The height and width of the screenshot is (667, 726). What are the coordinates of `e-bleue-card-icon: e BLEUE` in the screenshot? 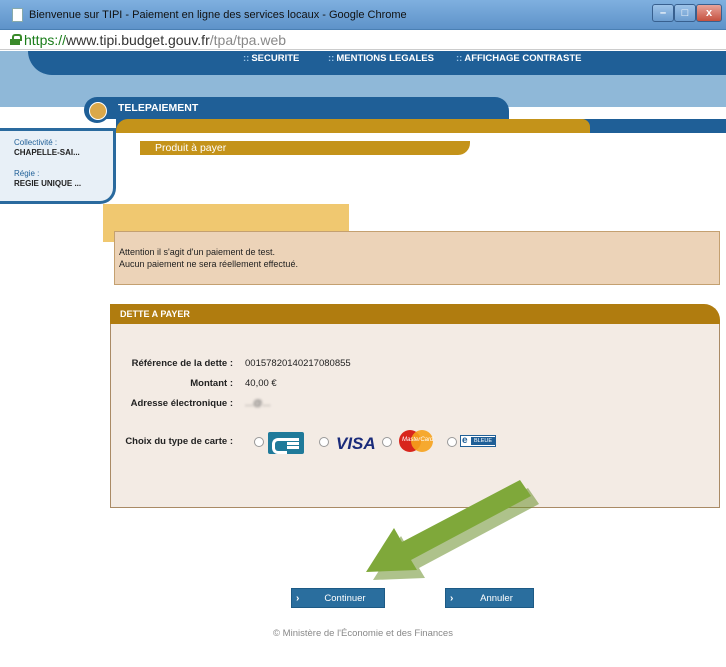 It's located at (478, 441).